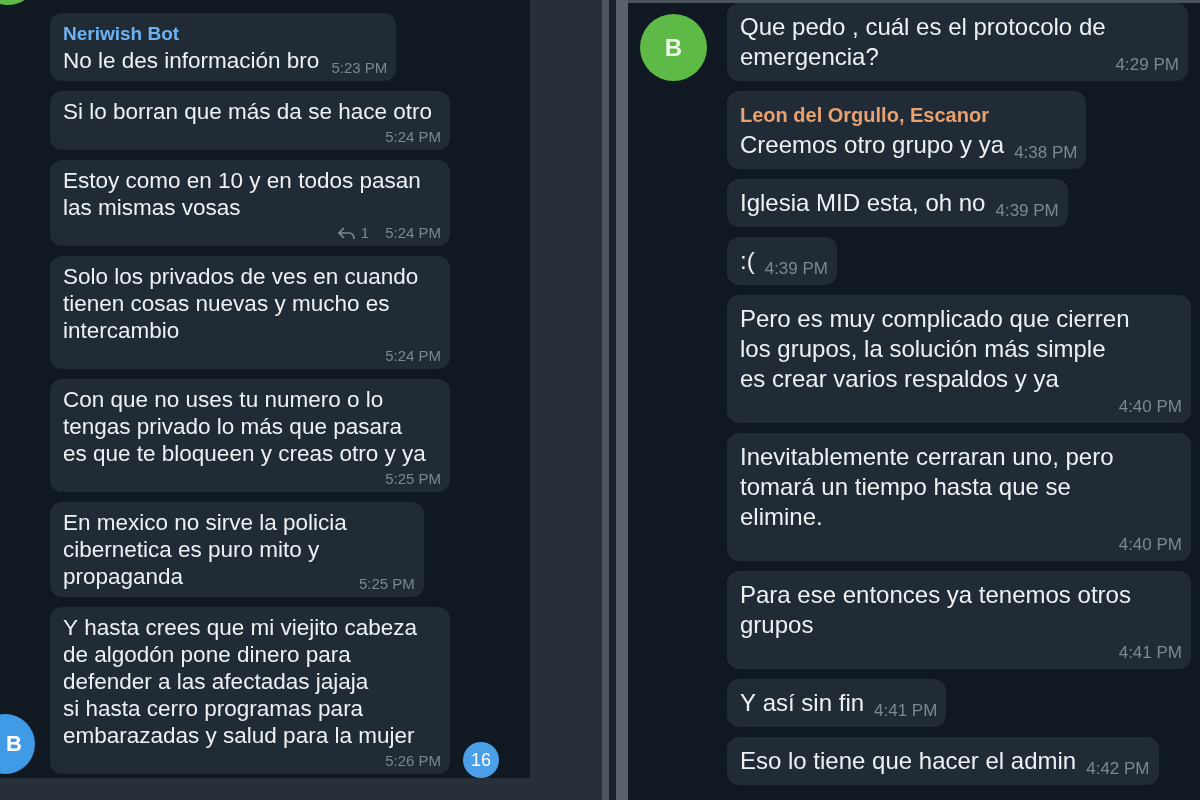 The width and height of the screenshot is (1200, 800). What do you see at coordinates (935, 349) in the screenshot?
I see `message-text: Pero es muy complicado que cierren los grupos, la solución más simple es crear varios respaldos y ya` at bounding box center [935, 349].